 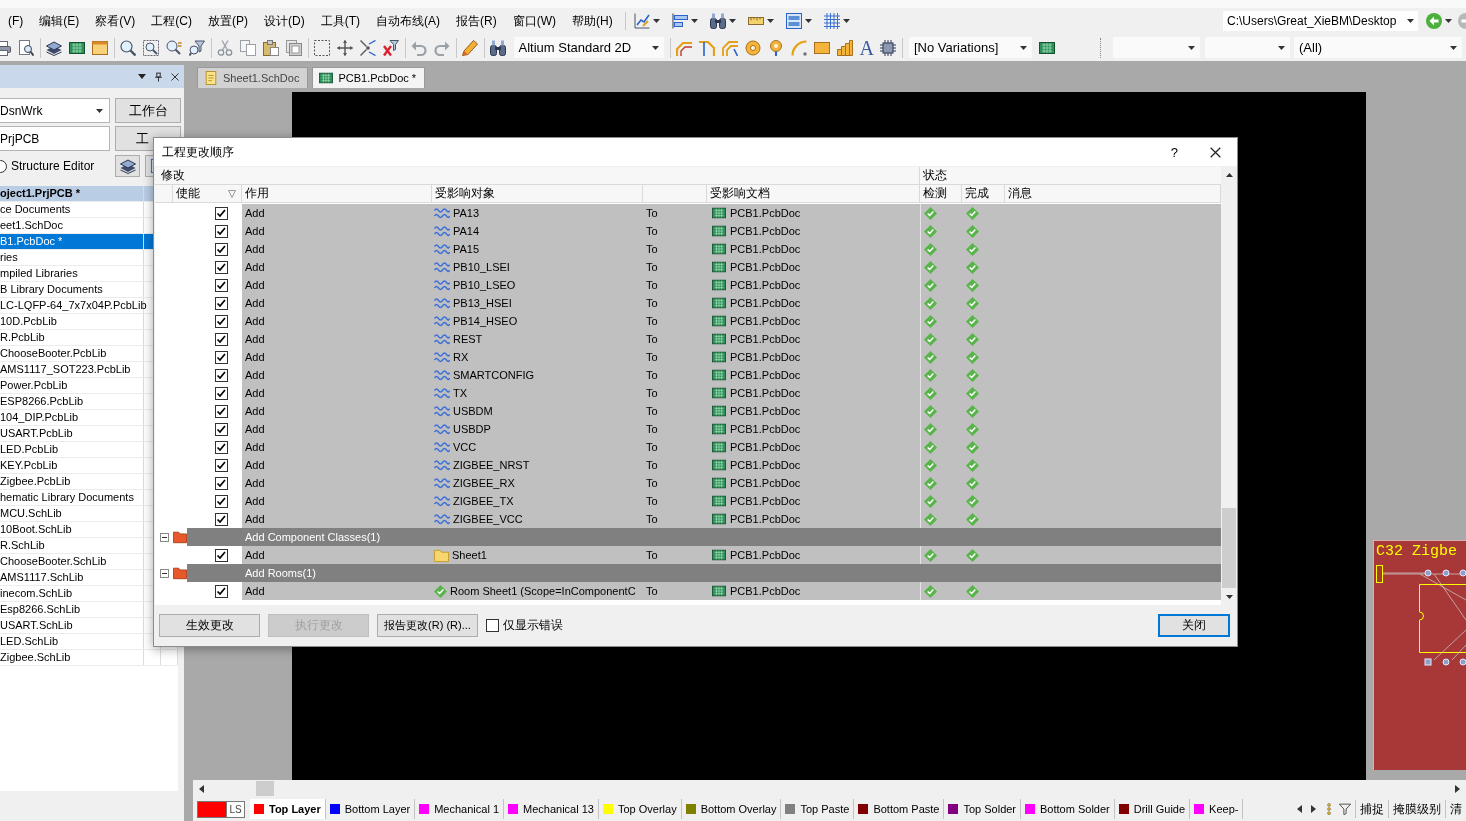 I want to click on grid-icon, so click(x=831, y=21).